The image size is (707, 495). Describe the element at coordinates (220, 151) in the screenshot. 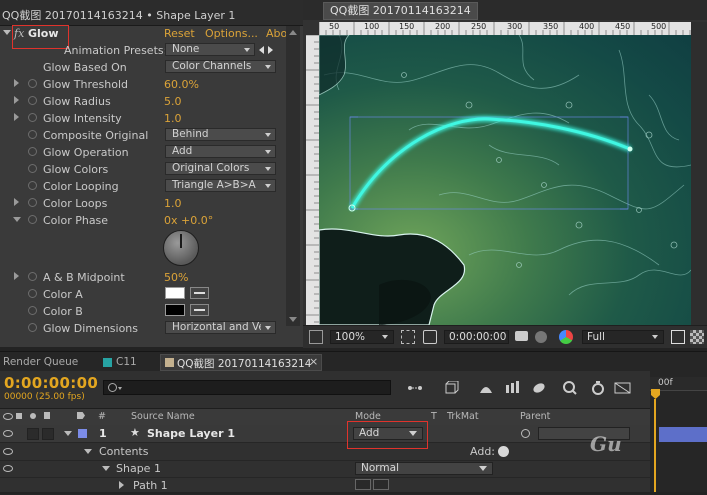

I see `glow-operation-dropdown: Add` at that location.